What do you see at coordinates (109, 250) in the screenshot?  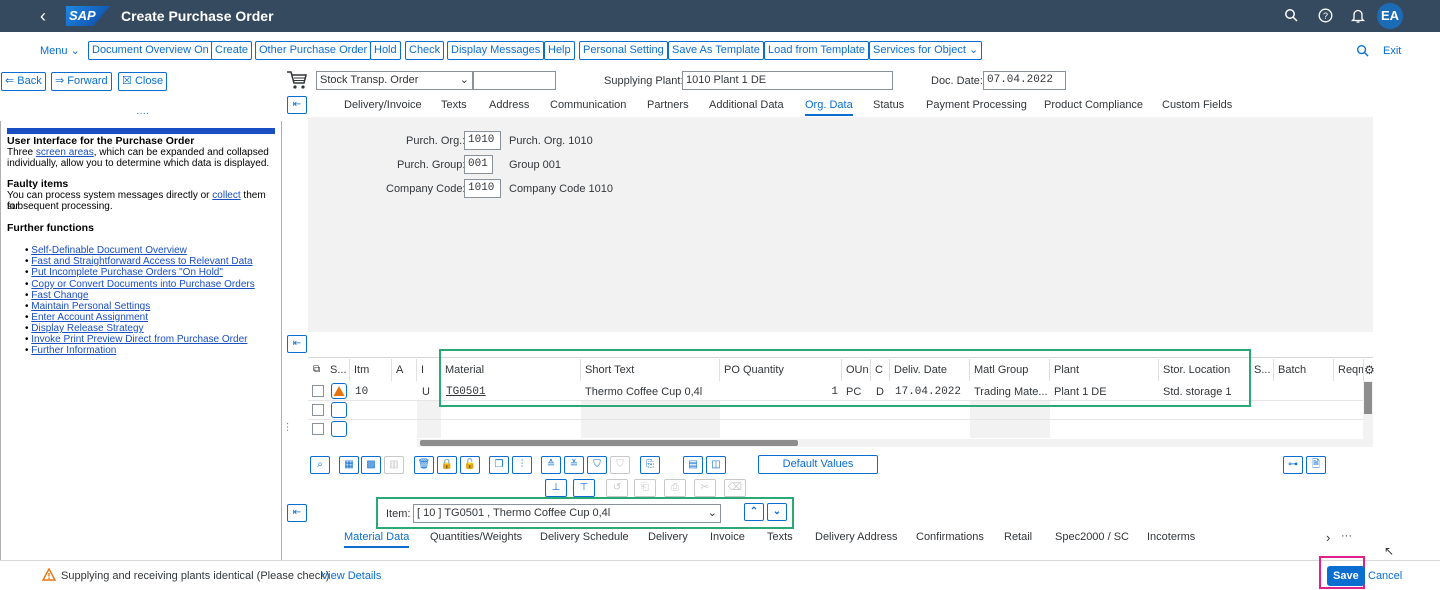 I see `further-function-link: Self-Definable Document Overview` at bounding box center [109, 250].